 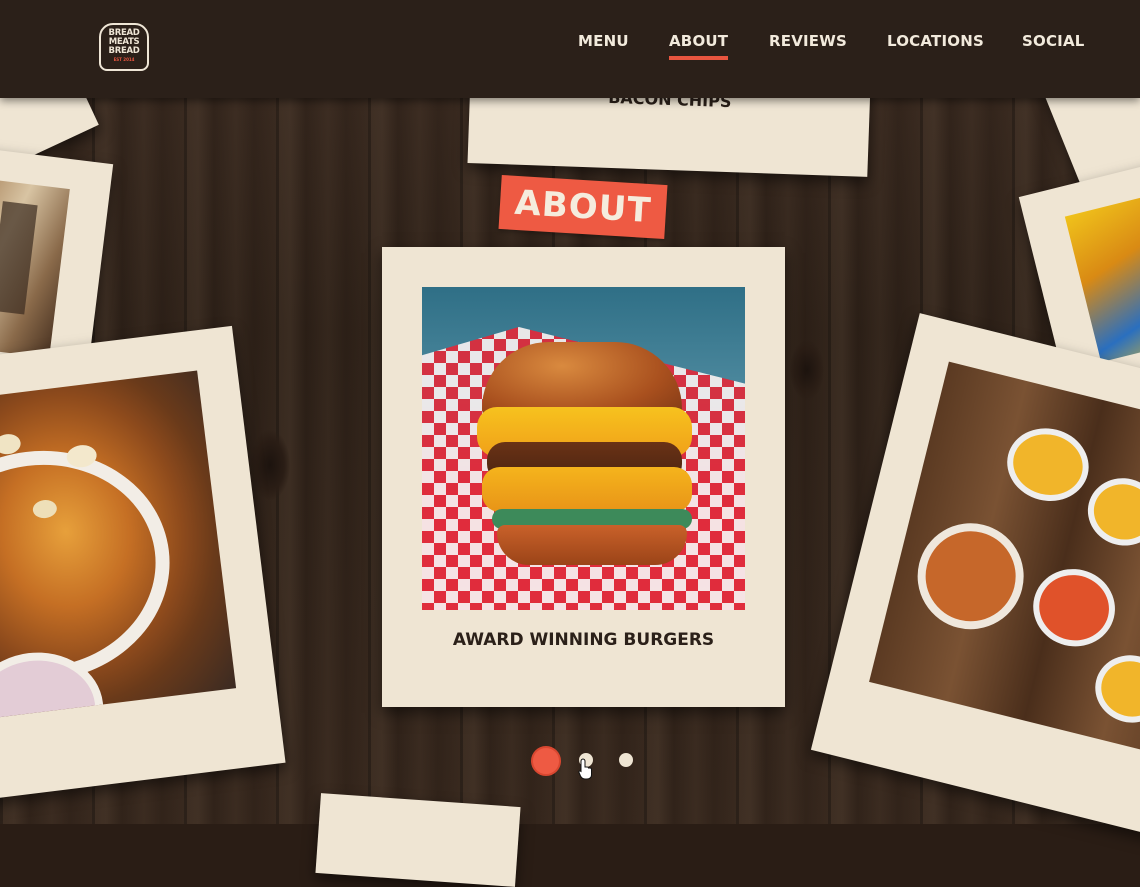 What do you see at coordinates (118, 544) in the screenshot?
I see `poutine-photo` at bounding box center [118, 544].